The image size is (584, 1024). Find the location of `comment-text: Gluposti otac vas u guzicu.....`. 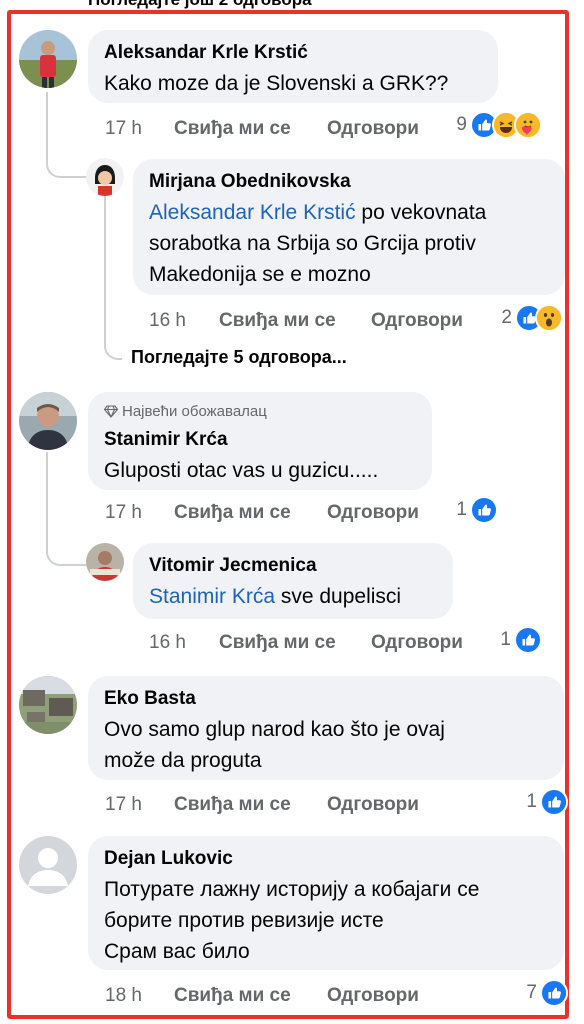

comment-text: Gluposti otac vas u guzicu..... is located at coordinates (241, 470).